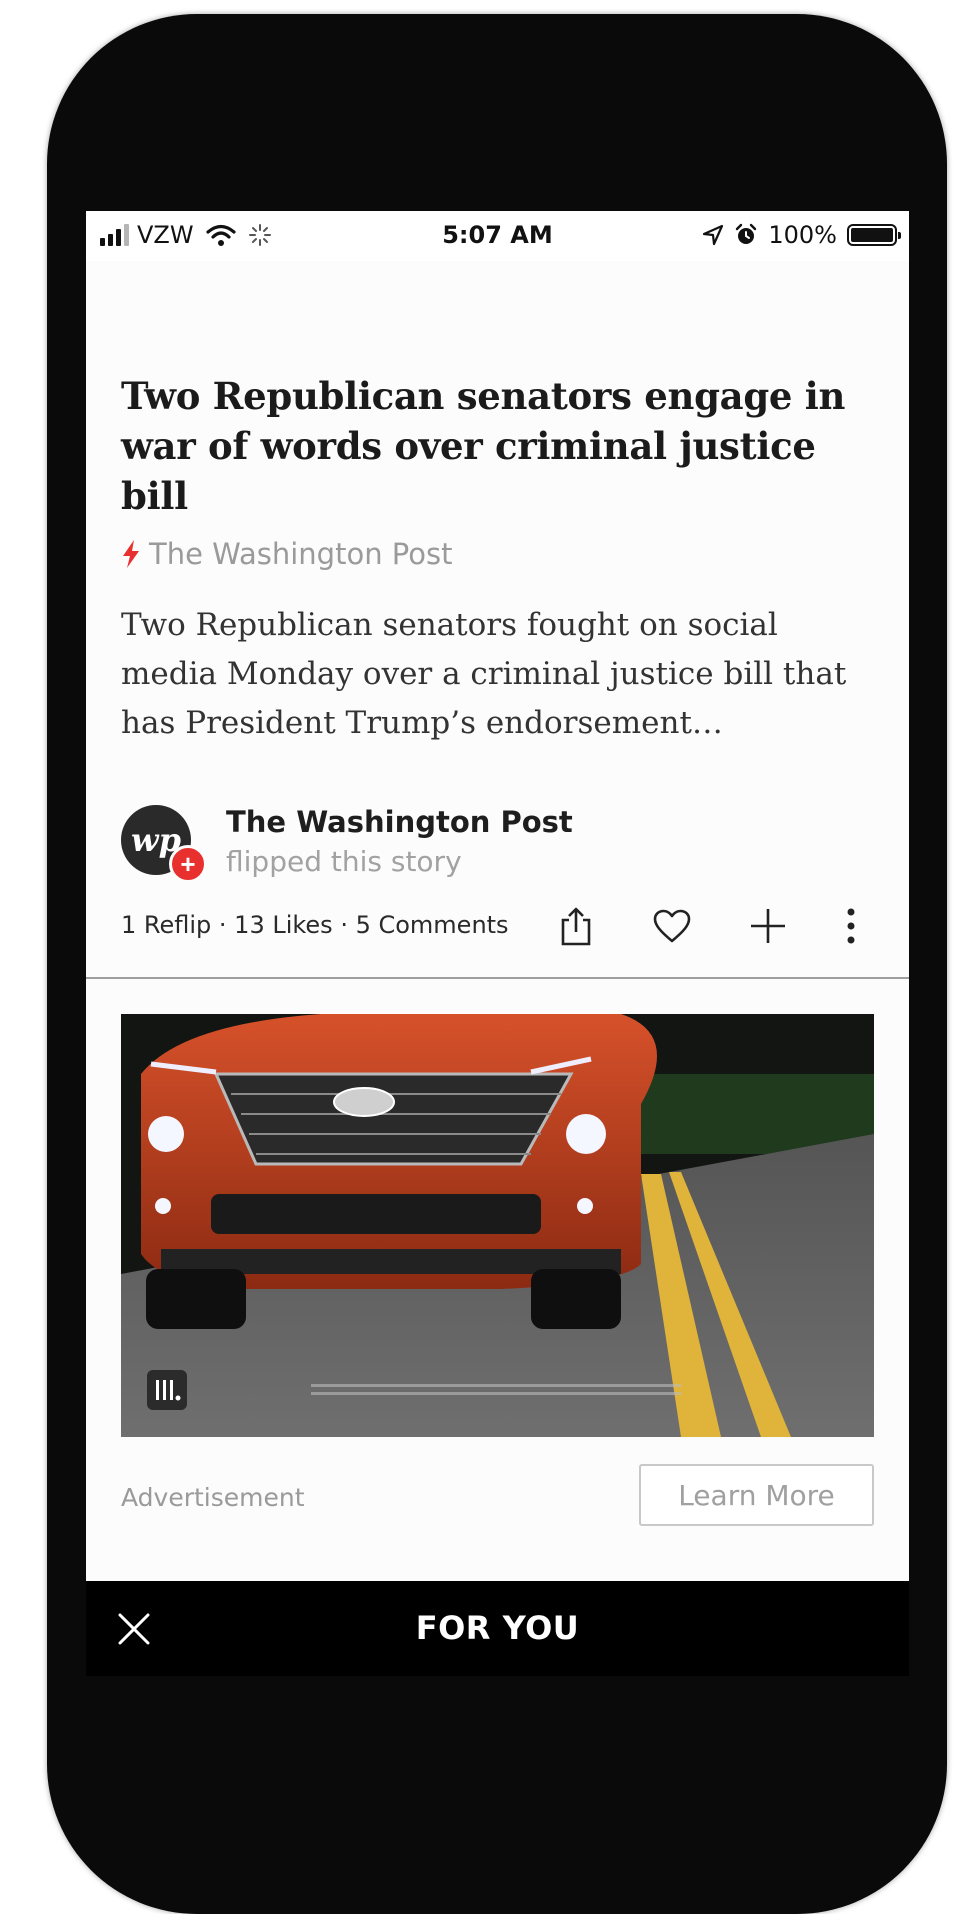 The image size is (975, 1914). What do you see at coordinates (713, 235) in the screenshot?
I see `location-arrow-icon` at bounding box center [713, 235].